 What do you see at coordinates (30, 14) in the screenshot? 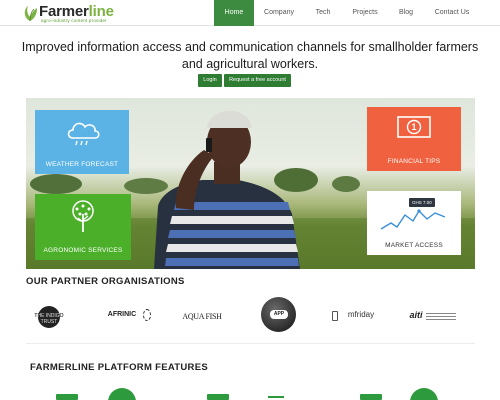
I see `leaf-logo-icon` at bounding box center [30, 14].